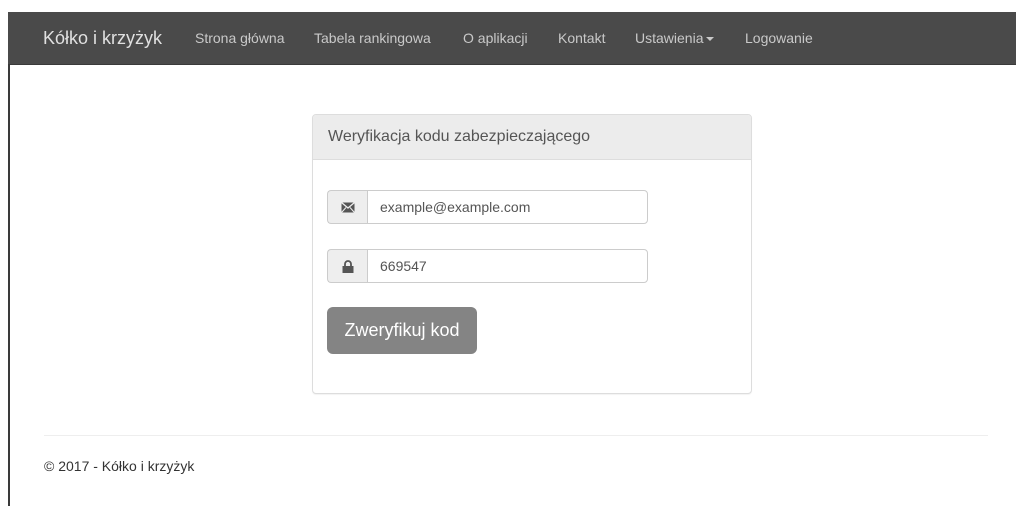 Image resolution: width=1016 pixels, height=506 pixels. What do you see at coordinates (581, 38) in the screenshot?
I see `nav-item-contact: Kontakt` at bounding box center [581, 38].